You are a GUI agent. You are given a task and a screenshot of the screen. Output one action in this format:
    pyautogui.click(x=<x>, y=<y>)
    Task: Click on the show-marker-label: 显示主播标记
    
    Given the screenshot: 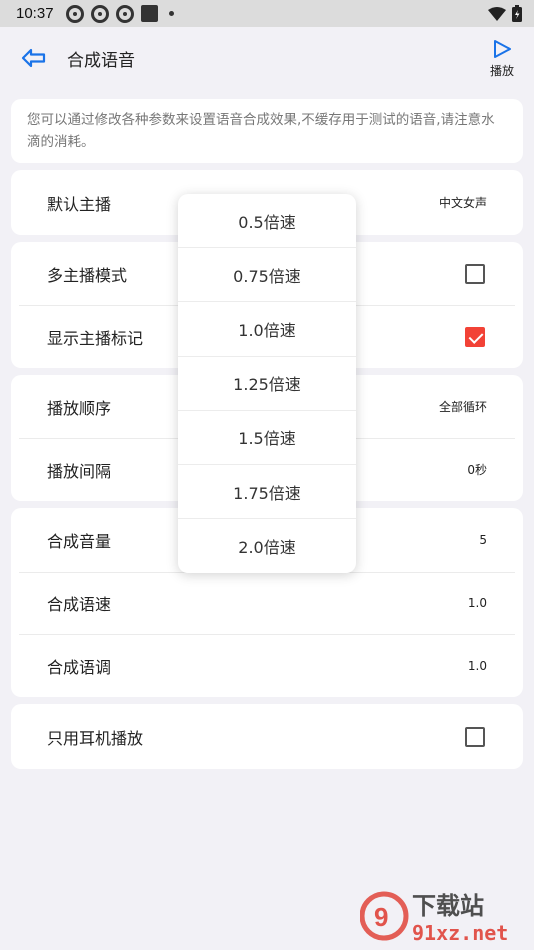 What is the action you would take?
    pyautogui.click(x=95, y=338)
    